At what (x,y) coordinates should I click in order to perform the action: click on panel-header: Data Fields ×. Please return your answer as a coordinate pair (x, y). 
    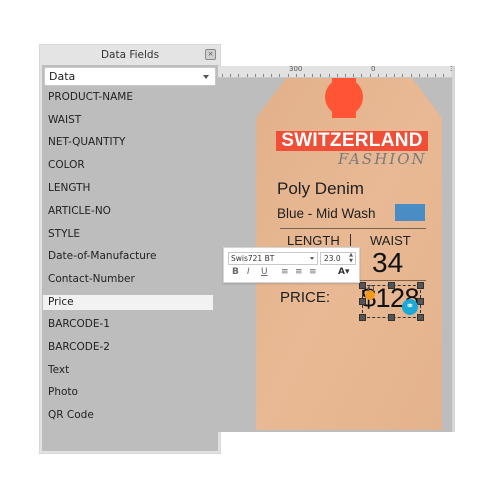
    Looking at the image, I should click on (130, 55).